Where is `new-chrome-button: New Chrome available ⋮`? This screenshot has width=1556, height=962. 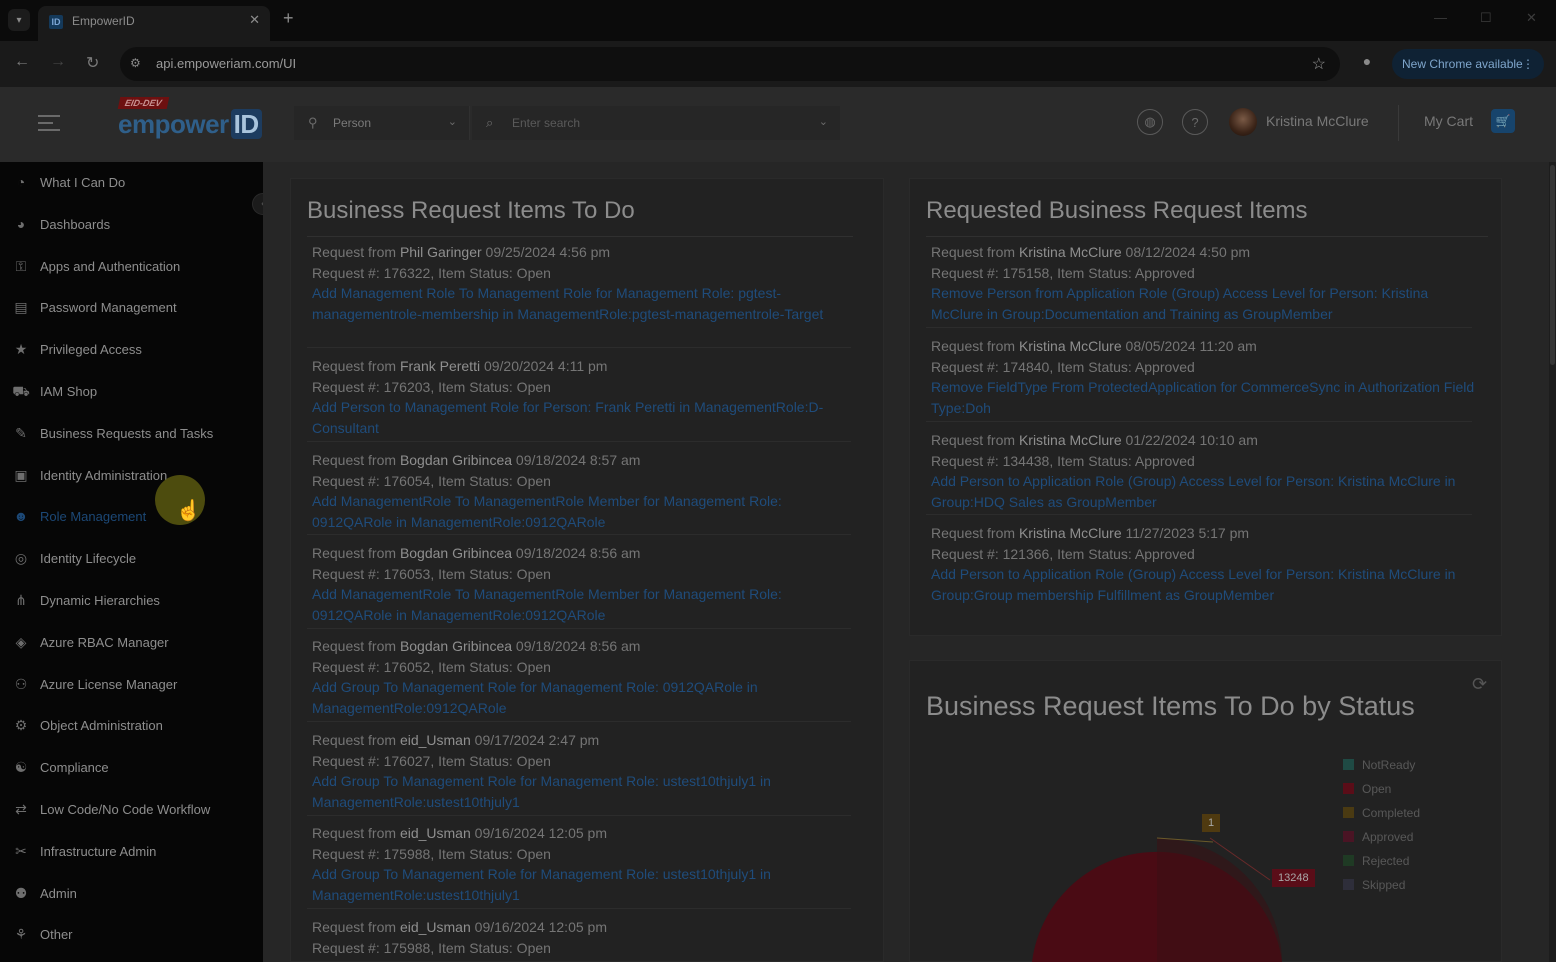
new-chrome-button: New Chrome available ⋮ is located at coordinates (1468, 64).